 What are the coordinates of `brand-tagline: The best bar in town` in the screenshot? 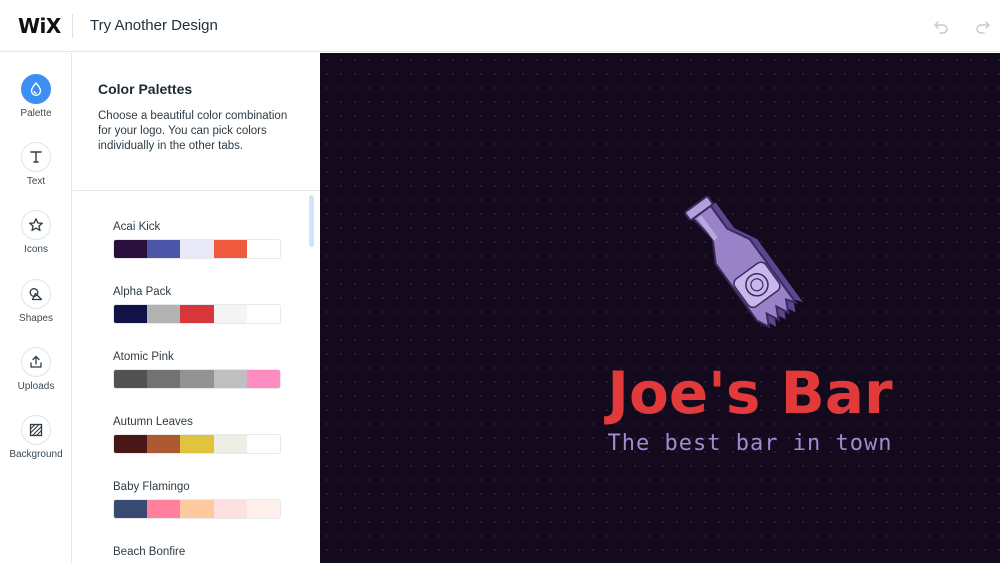 It's located at (750, 443).